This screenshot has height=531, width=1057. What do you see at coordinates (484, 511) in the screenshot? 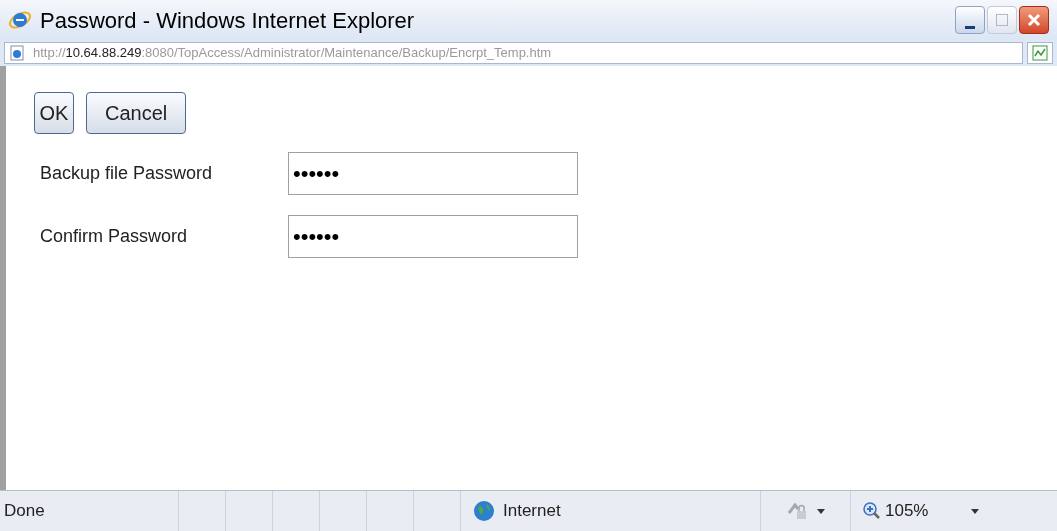
I see `globe-icon` at bounding box center [484, 511].